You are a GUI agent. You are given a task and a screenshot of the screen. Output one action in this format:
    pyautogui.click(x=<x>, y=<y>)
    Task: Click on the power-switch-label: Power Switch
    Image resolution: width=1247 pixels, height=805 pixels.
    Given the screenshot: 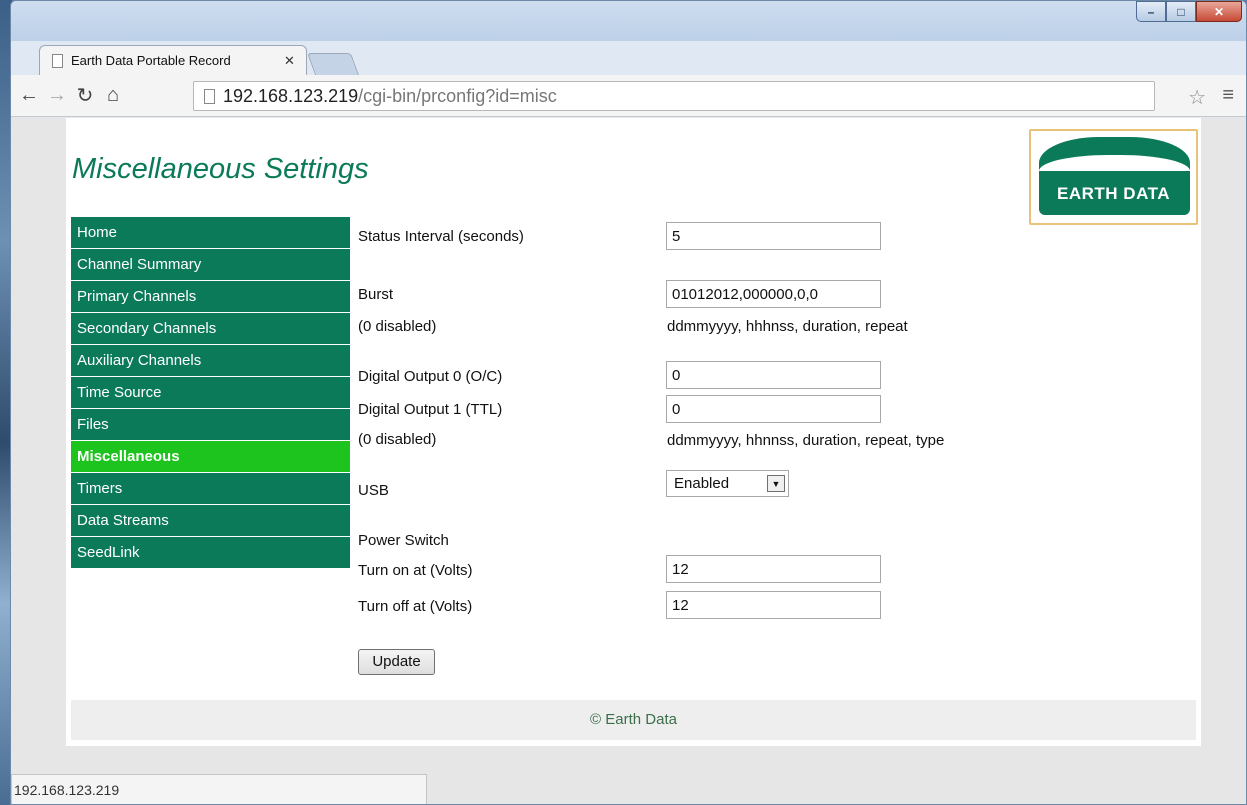 What is the action you would take?
    pyautogui.click(x=403, y=540)
    